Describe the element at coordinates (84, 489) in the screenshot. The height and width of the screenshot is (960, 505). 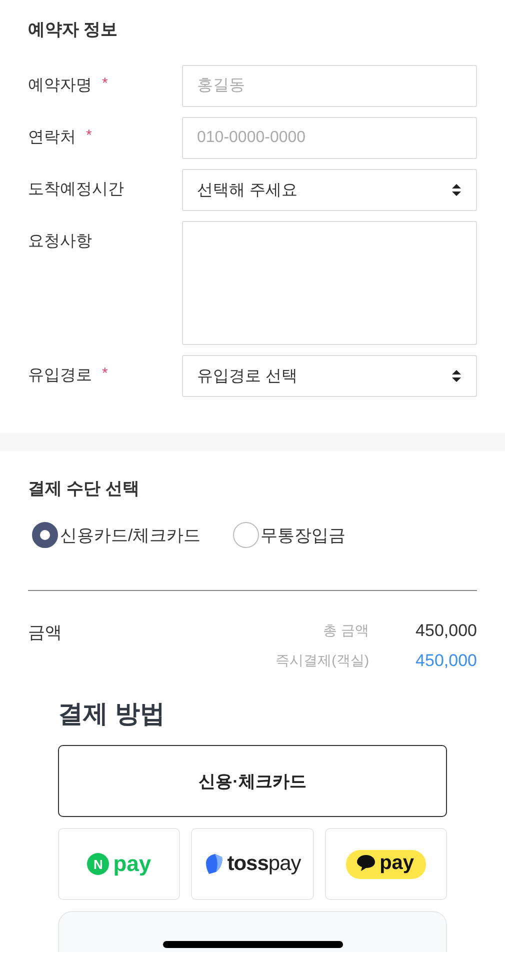
I see `section-title: 결제 수단 선택` at that location.